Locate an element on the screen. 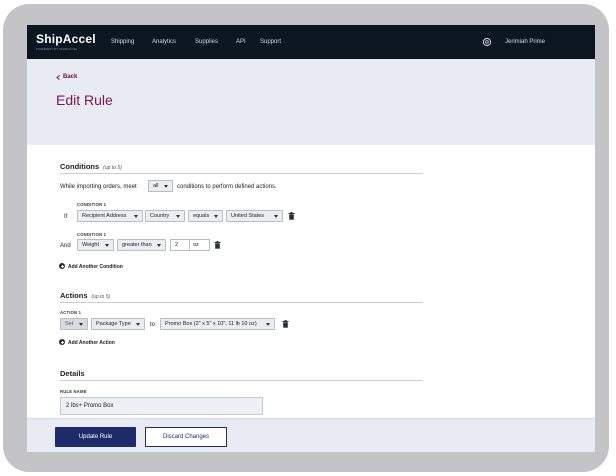 This screenshot has width=616, height=476. conditions-heading: Conditions (up to 5) is located at coordinates (91, 166).